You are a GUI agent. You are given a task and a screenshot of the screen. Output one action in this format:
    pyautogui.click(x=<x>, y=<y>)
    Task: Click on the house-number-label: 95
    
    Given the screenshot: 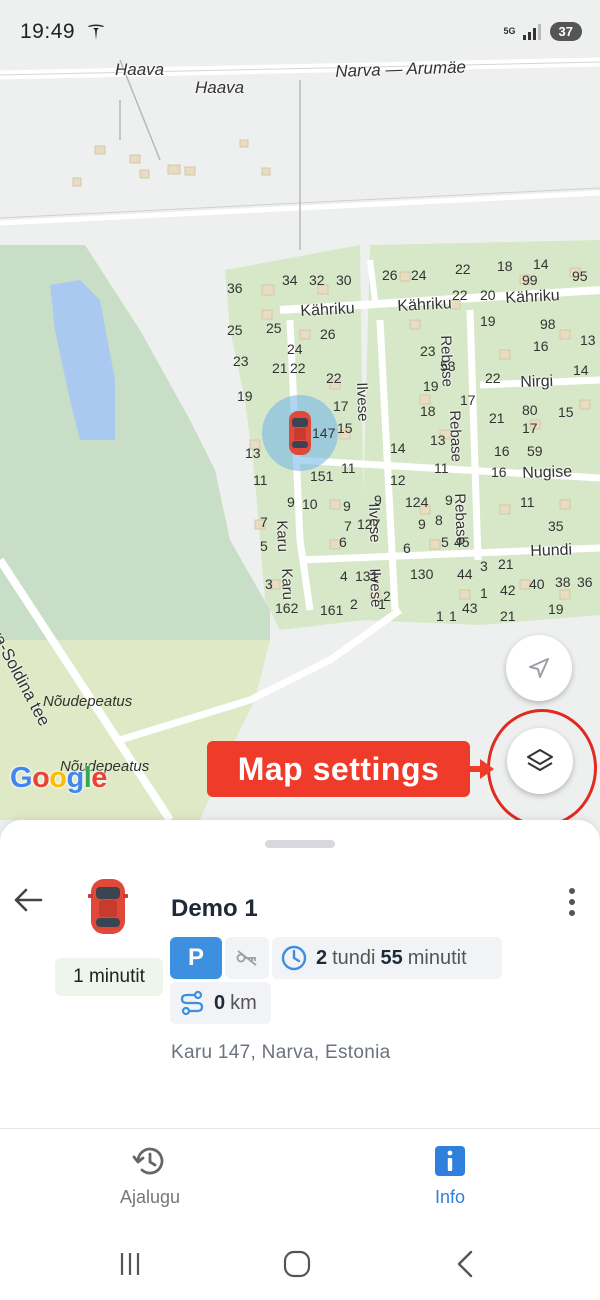 What is the action you would take?
    pyautogui.click(x=580, y=276)
    